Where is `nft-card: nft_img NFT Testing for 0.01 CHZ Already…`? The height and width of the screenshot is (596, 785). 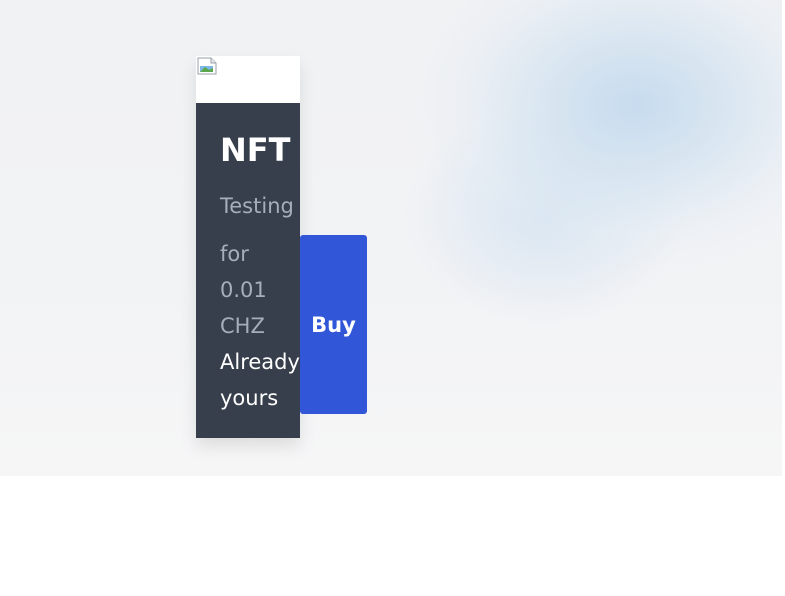
nft-card: nft_img NFT Testing for 0.01 CHZ Already… is located at coordinates (248, 247).